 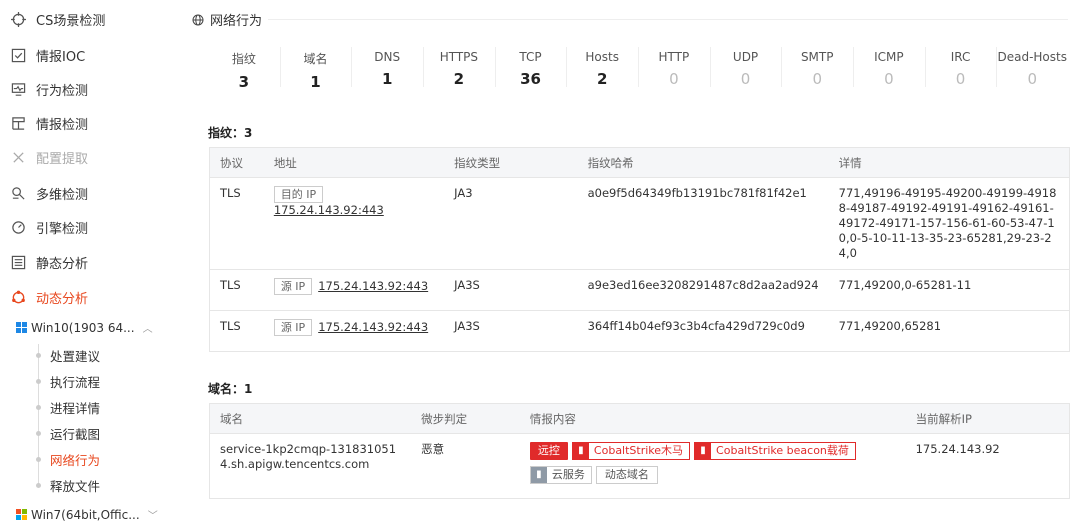 I want to click on nav-dynamic: 动态分析, so click(x=80, y=297).